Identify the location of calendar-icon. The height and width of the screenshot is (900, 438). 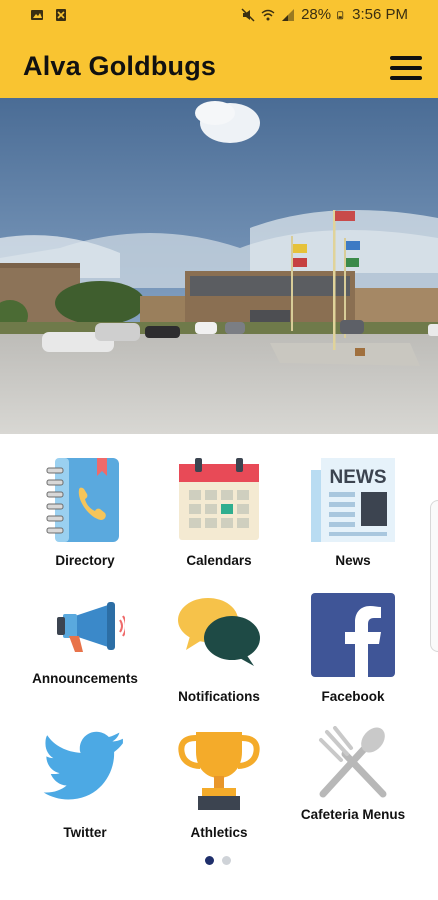
(219, 499).